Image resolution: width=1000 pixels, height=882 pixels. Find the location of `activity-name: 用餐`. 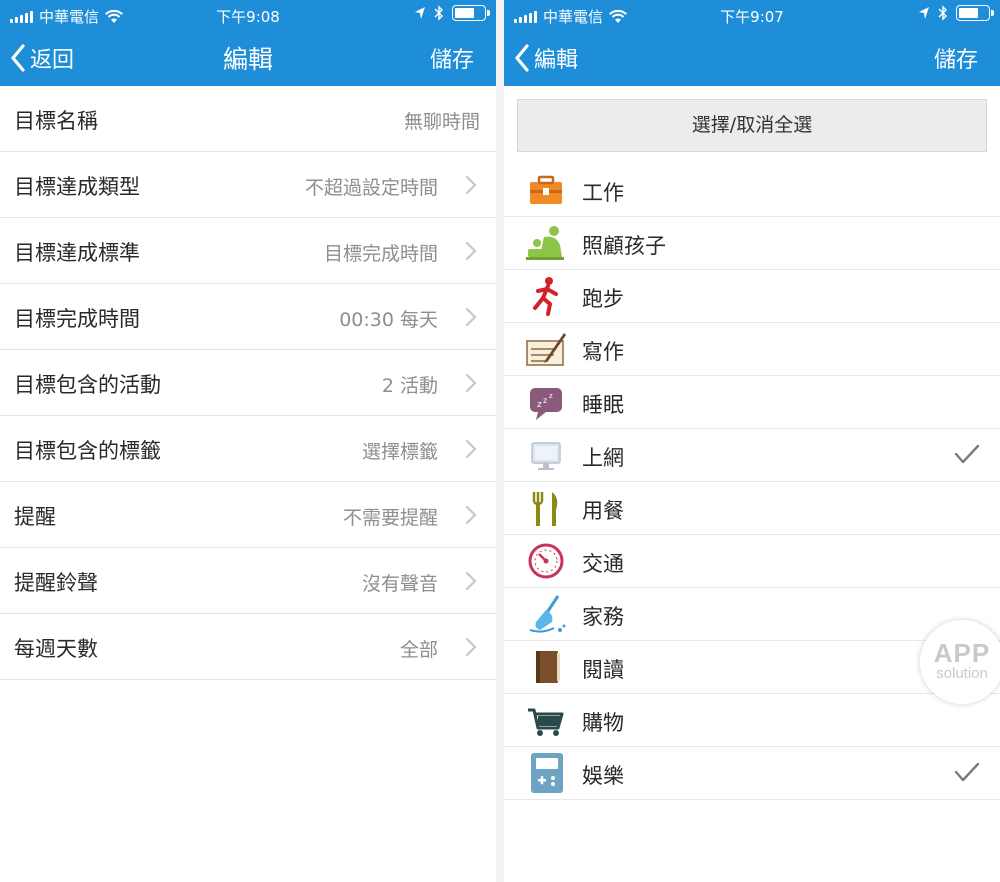

activity-name: 用餐 is located at coordinates (603, 511).